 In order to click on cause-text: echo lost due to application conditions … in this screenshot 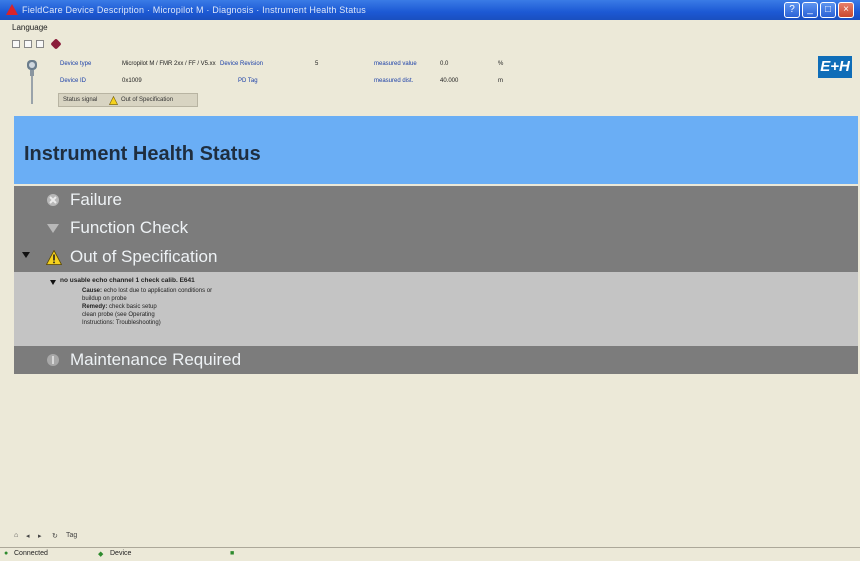, I will do `click(158, 291)`.